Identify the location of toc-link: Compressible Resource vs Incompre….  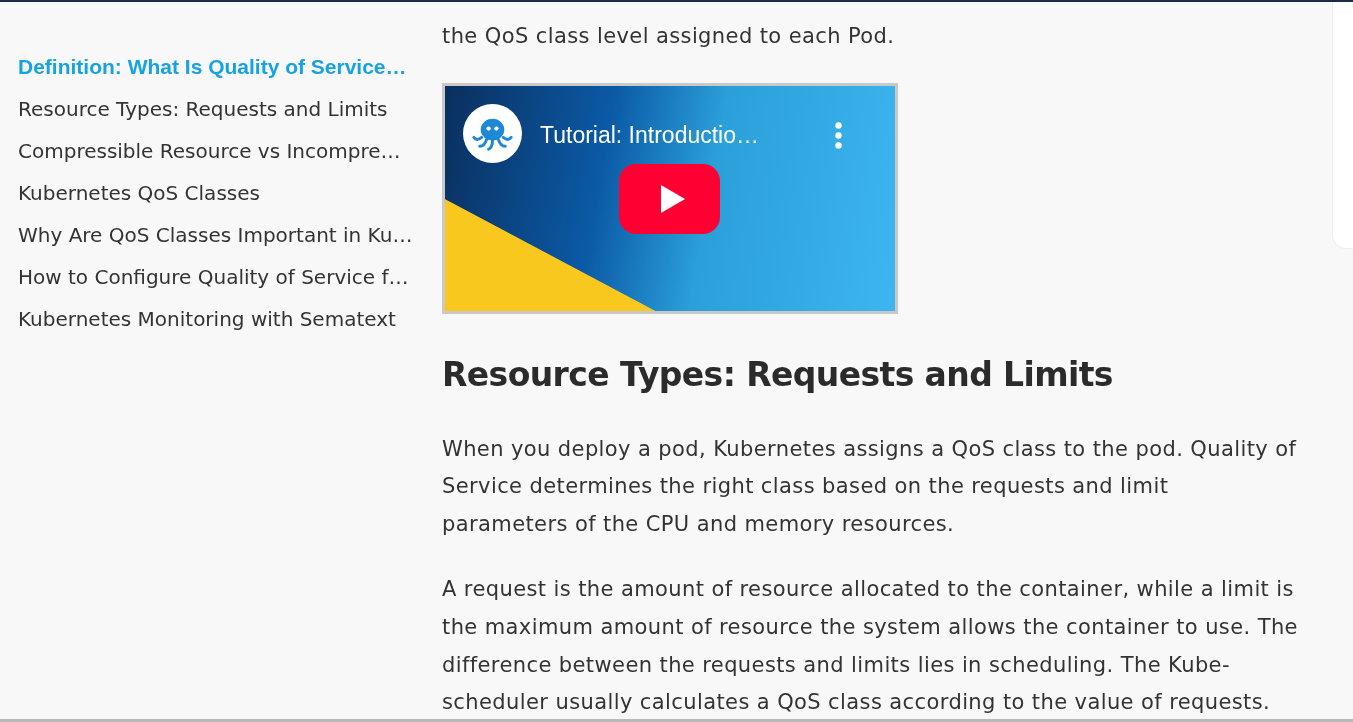
(209, 151).